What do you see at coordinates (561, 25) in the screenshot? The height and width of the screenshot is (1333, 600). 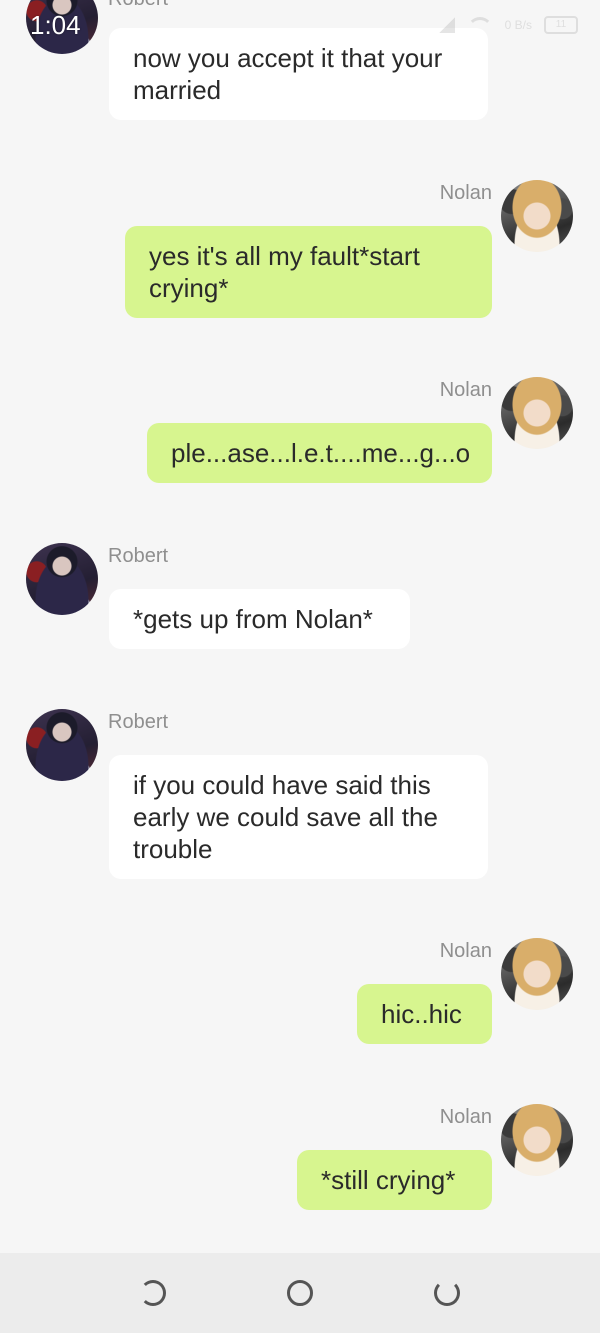 I see `battery-icon: 11` at bounding box center [561, 25].